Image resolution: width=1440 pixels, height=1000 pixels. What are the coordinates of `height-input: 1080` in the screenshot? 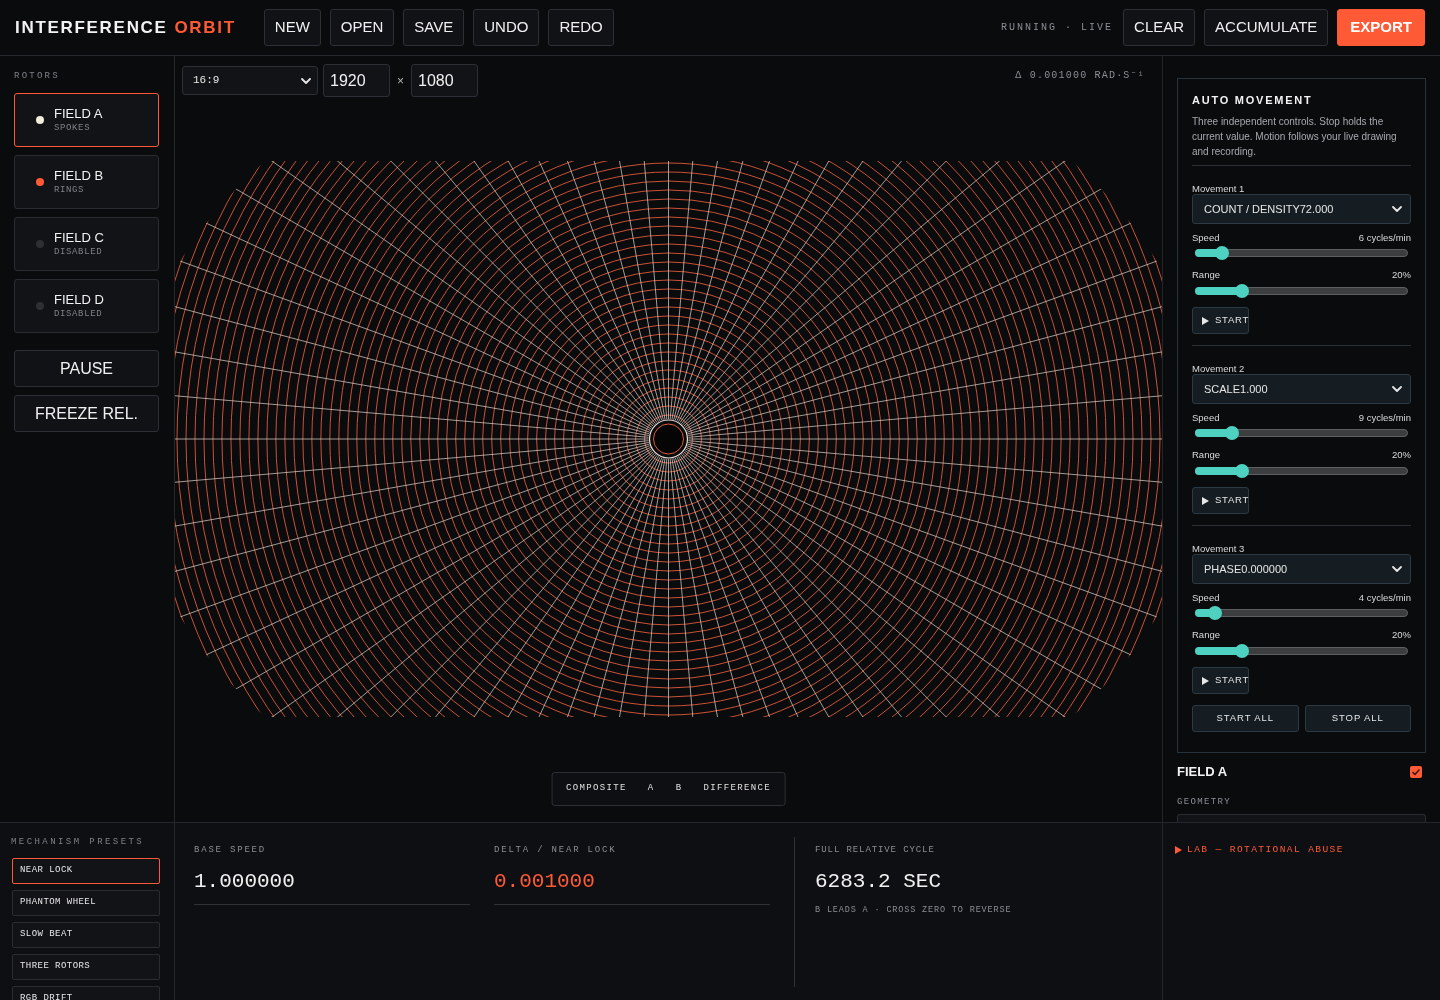 It's located at (444, 80).